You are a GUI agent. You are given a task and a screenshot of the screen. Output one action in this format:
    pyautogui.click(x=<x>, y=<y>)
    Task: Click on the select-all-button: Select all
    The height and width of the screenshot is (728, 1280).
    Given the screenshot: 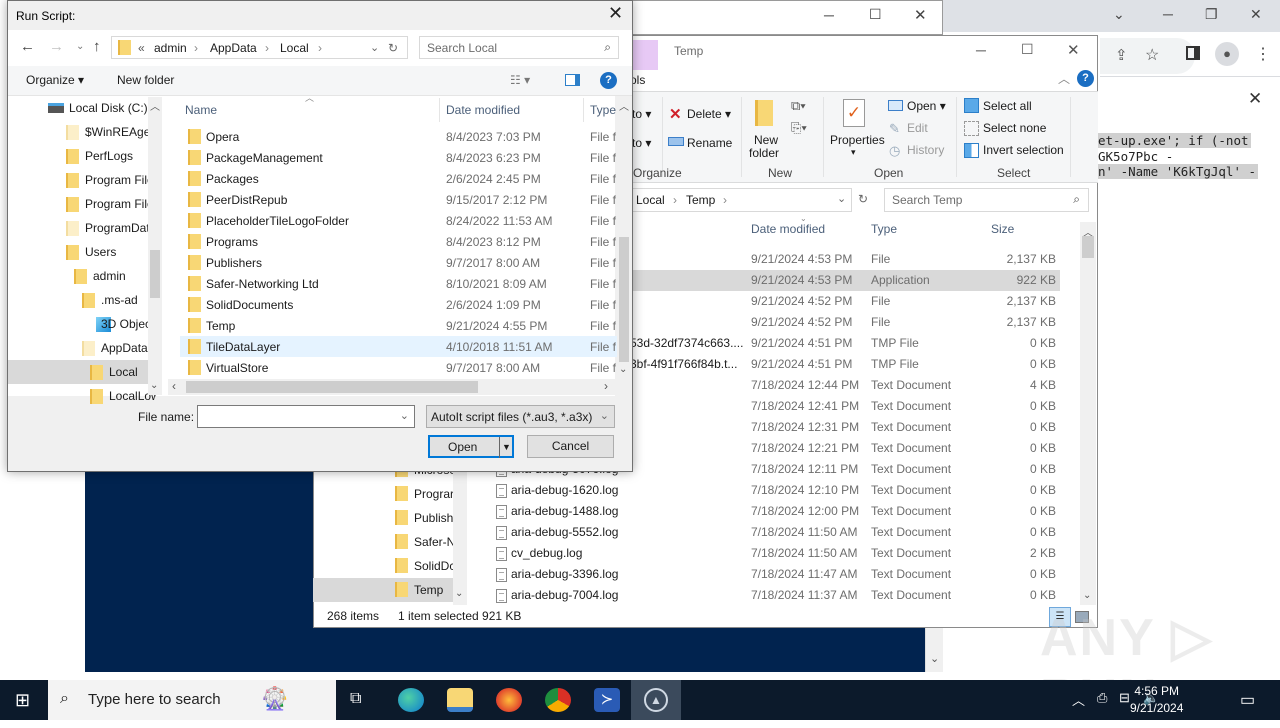 What is the action you would take?
    pyautogui.click(x=1007, y=106)
    